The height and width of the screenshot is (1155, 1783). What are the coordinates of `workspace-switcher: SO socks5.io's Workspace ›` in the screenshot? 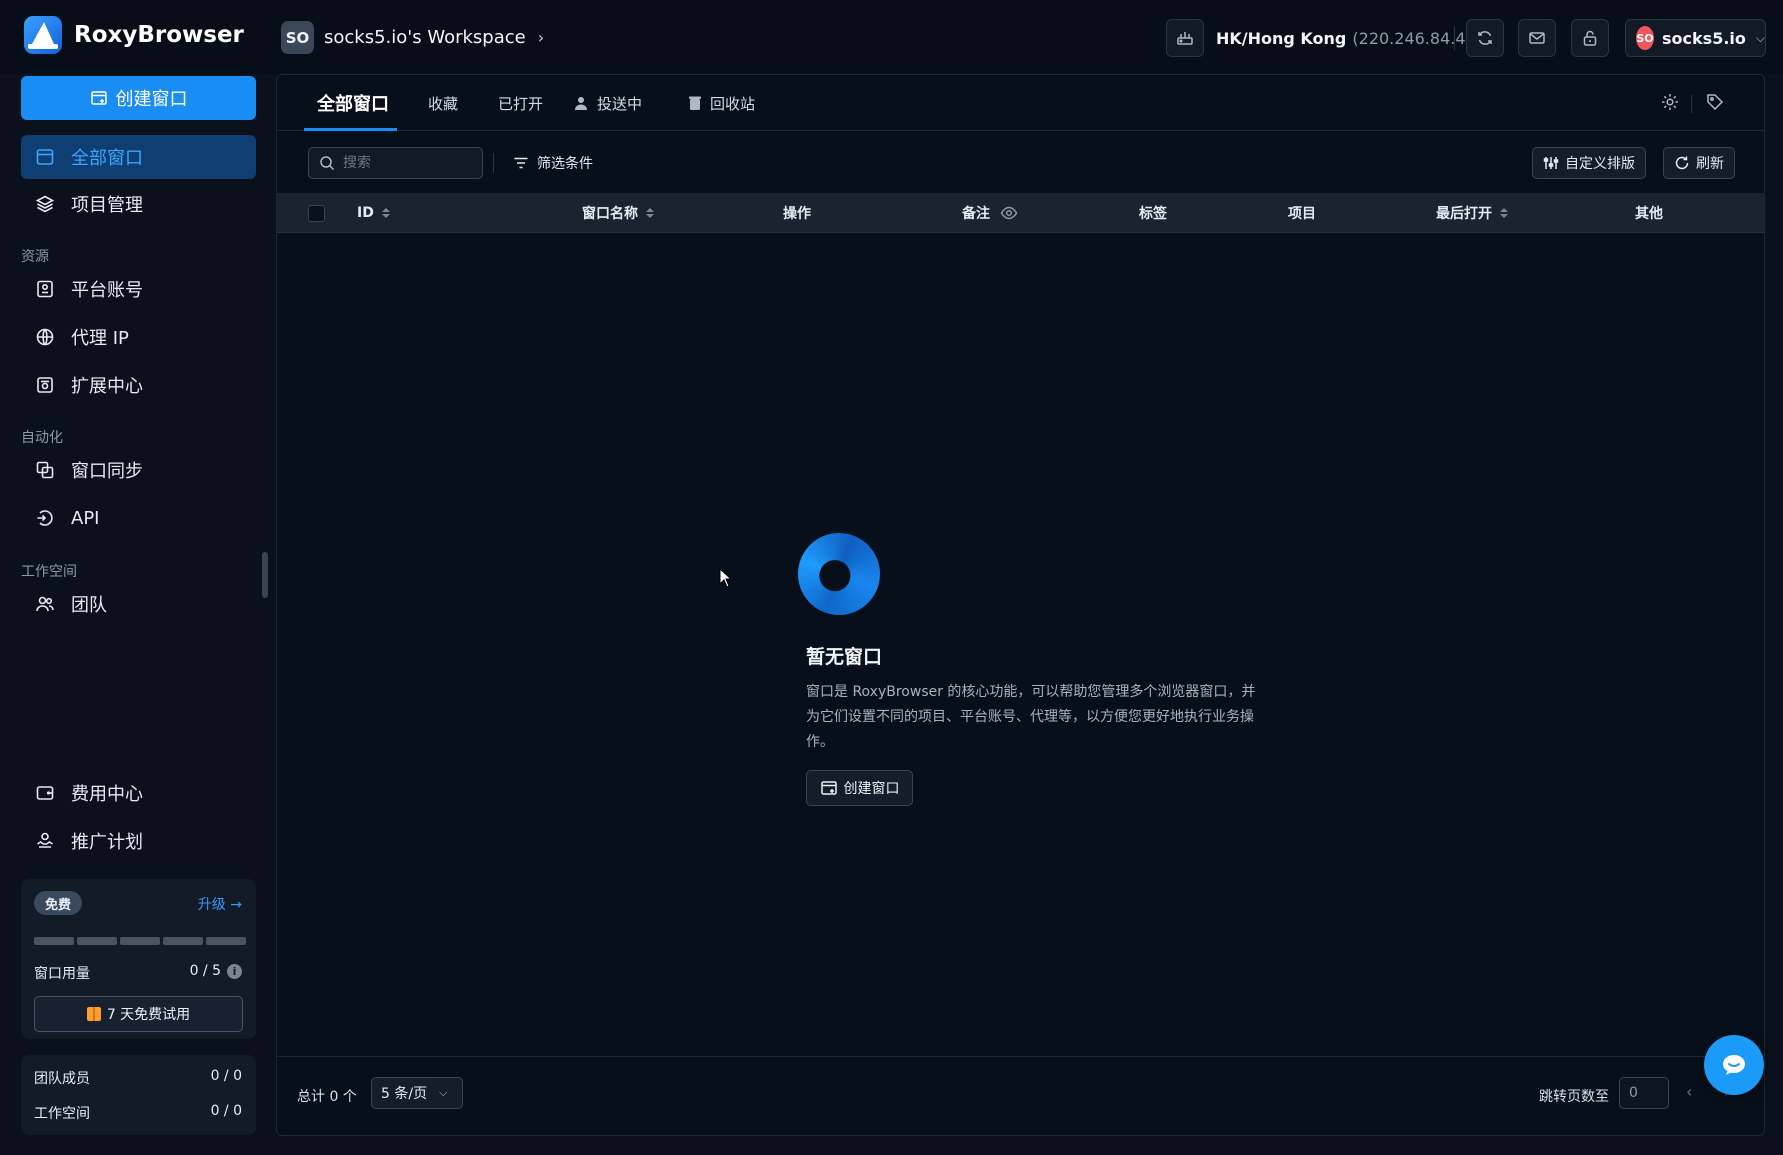 It's located at (412, 37).